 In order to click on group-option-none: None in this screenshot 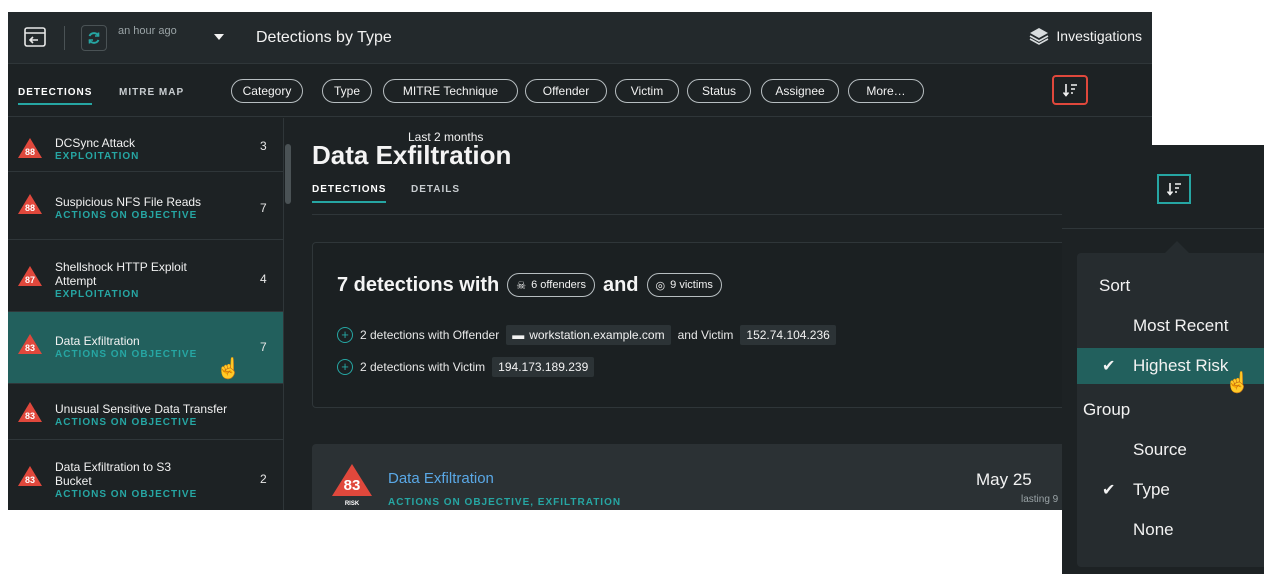, I will do `click(1170, 530)`.